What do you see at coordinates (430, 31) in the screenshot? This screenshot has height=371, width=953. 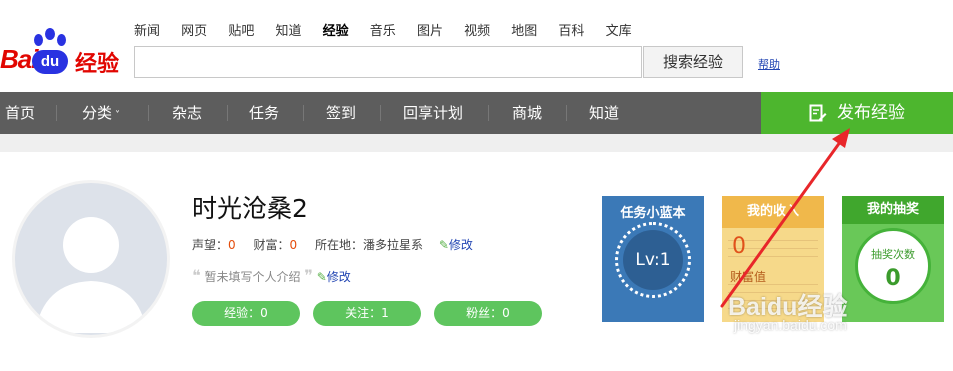 I see `top-nav-item: 图片` at bounding box center [430, 31].